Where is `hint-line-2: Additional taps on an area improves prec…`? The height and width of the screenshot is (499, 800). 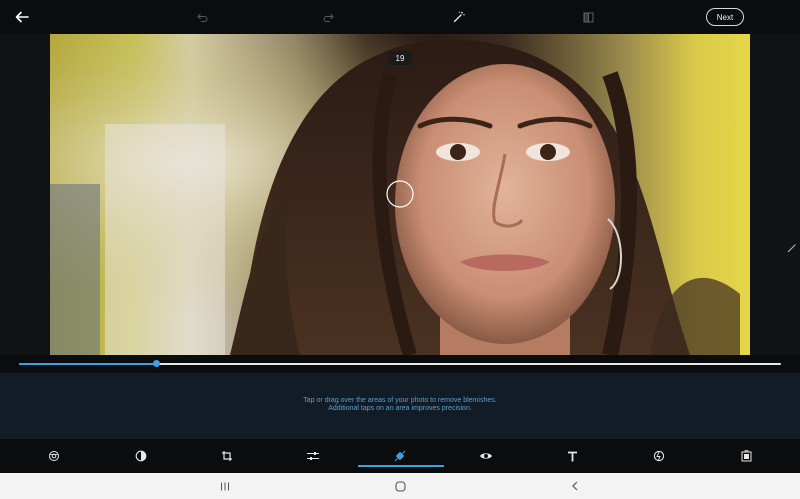
hint-line-2: Additional taps on an area improves prec… is located at coordinates (400, 408).